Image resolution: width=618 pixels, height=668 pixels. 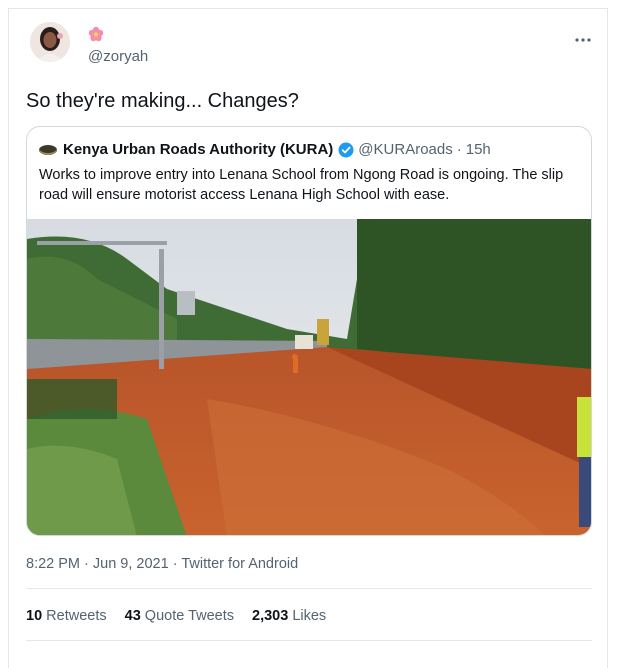 What do you see at coordinates (189, 616) in the screenshot?
I see `quote-tweets-label: Quote Tweets` at bounding box center [189, 616].